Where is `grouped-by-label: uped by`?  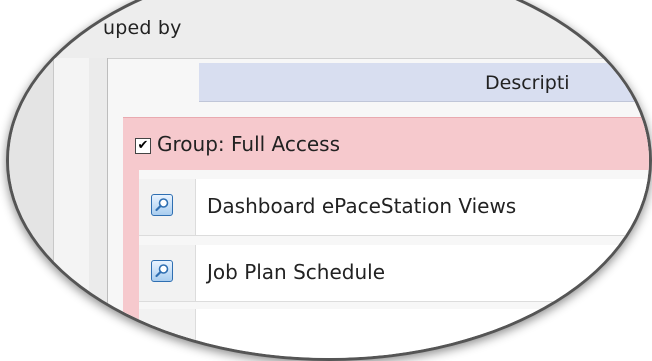 grouped-by-label: uped by is located at coordinates (142, 28).